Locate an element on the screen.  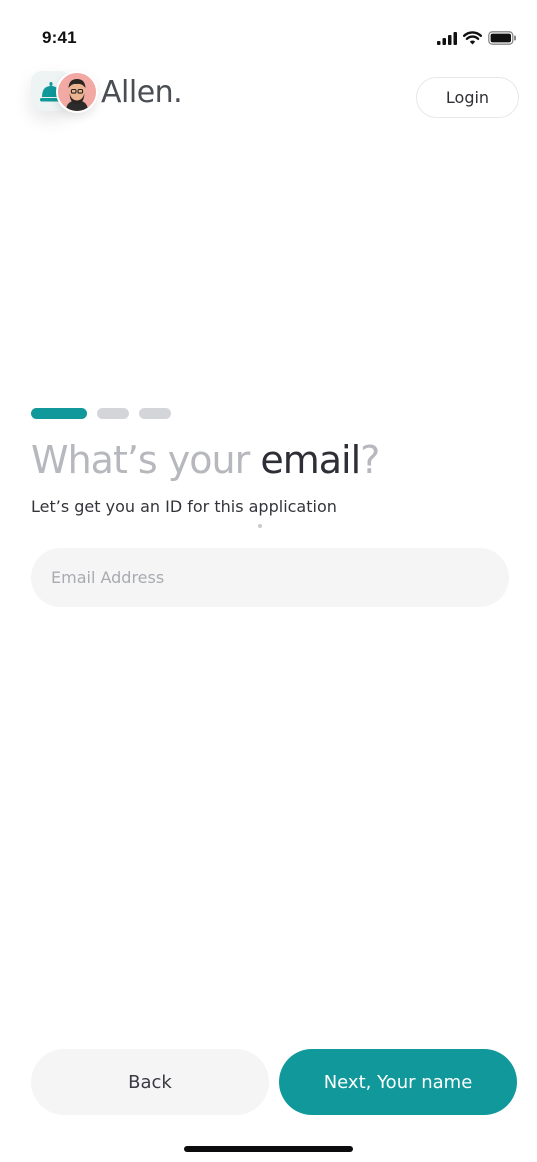
next-button: Next, Your name is located at coordinates (398, 1082).